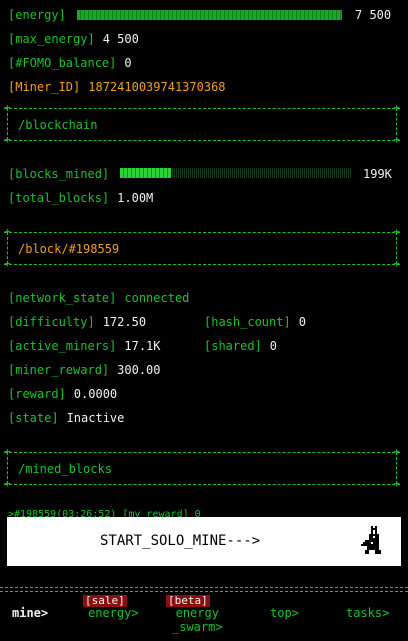 The width and height of the screenshot is (408, 641). Describe the element at coordinates (44, 87) in the screenshot. I see `miner-id-label: [Miner_ID]` at that location.